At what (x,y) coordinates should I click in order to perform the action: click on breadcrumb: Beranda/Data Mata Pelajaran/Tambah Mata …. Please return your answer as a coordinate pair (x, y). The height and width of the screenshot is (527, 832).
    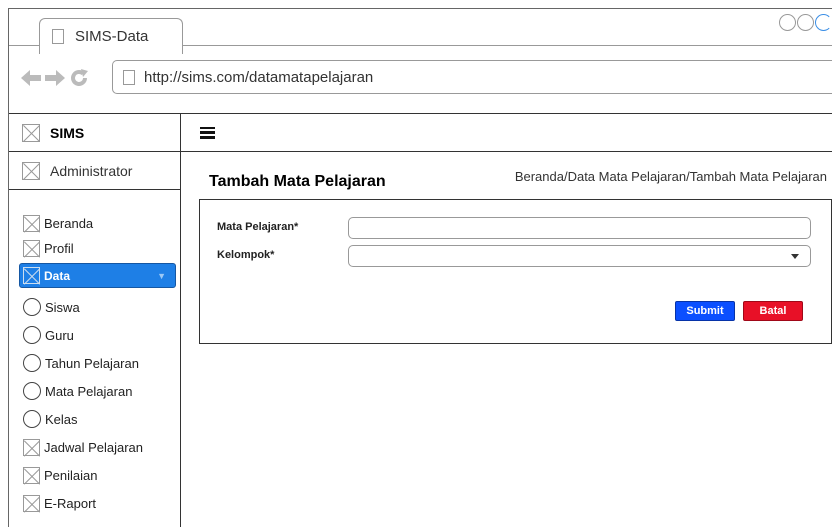
    Looking at the image, I should click on (671, 176).